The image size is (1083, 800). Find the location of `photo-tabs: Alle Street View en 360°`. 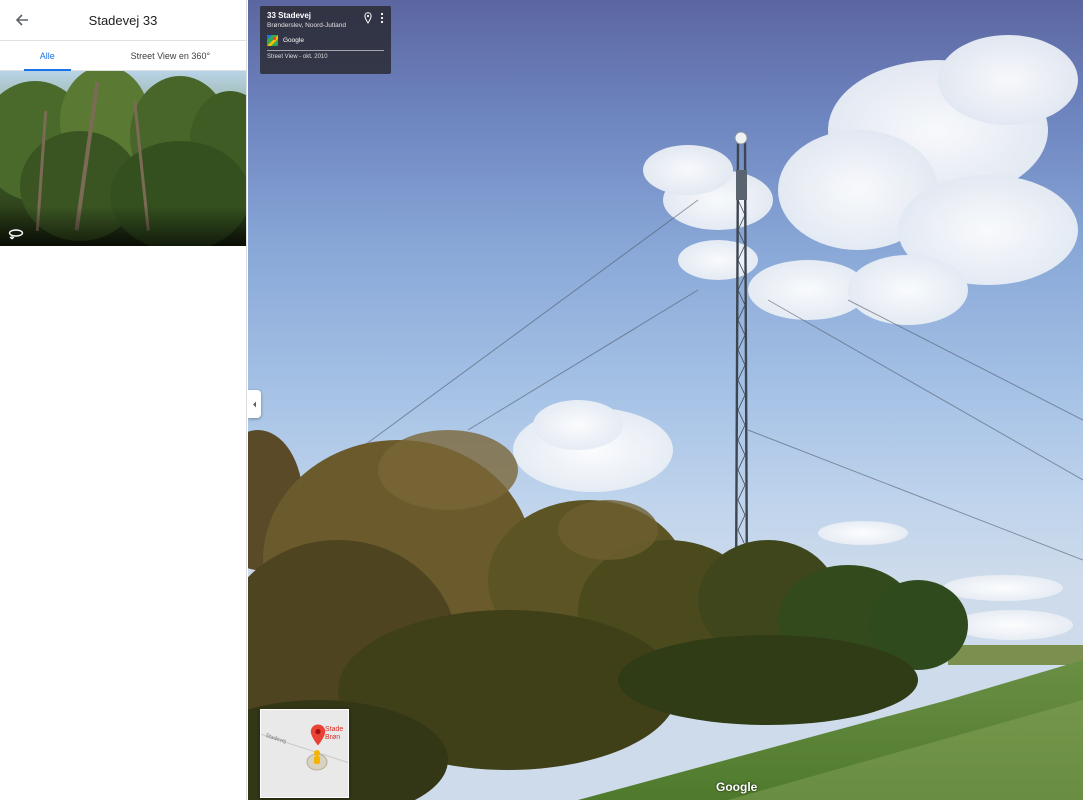

photo-tabs: Alle Street View en 360° is located at coordinates (123, 56).